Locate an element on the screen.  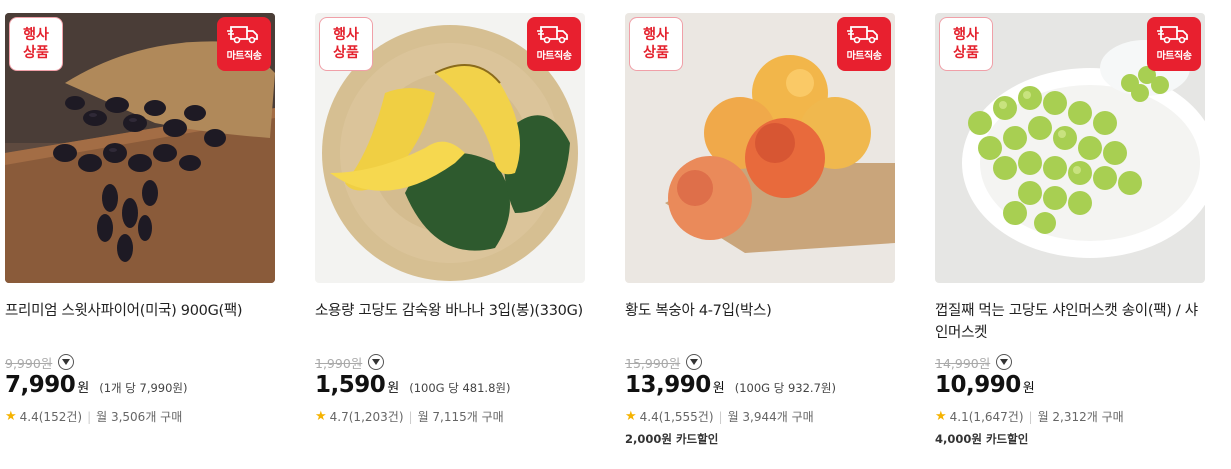
review-count: (1,203건) is located at coordinates (376, 417).